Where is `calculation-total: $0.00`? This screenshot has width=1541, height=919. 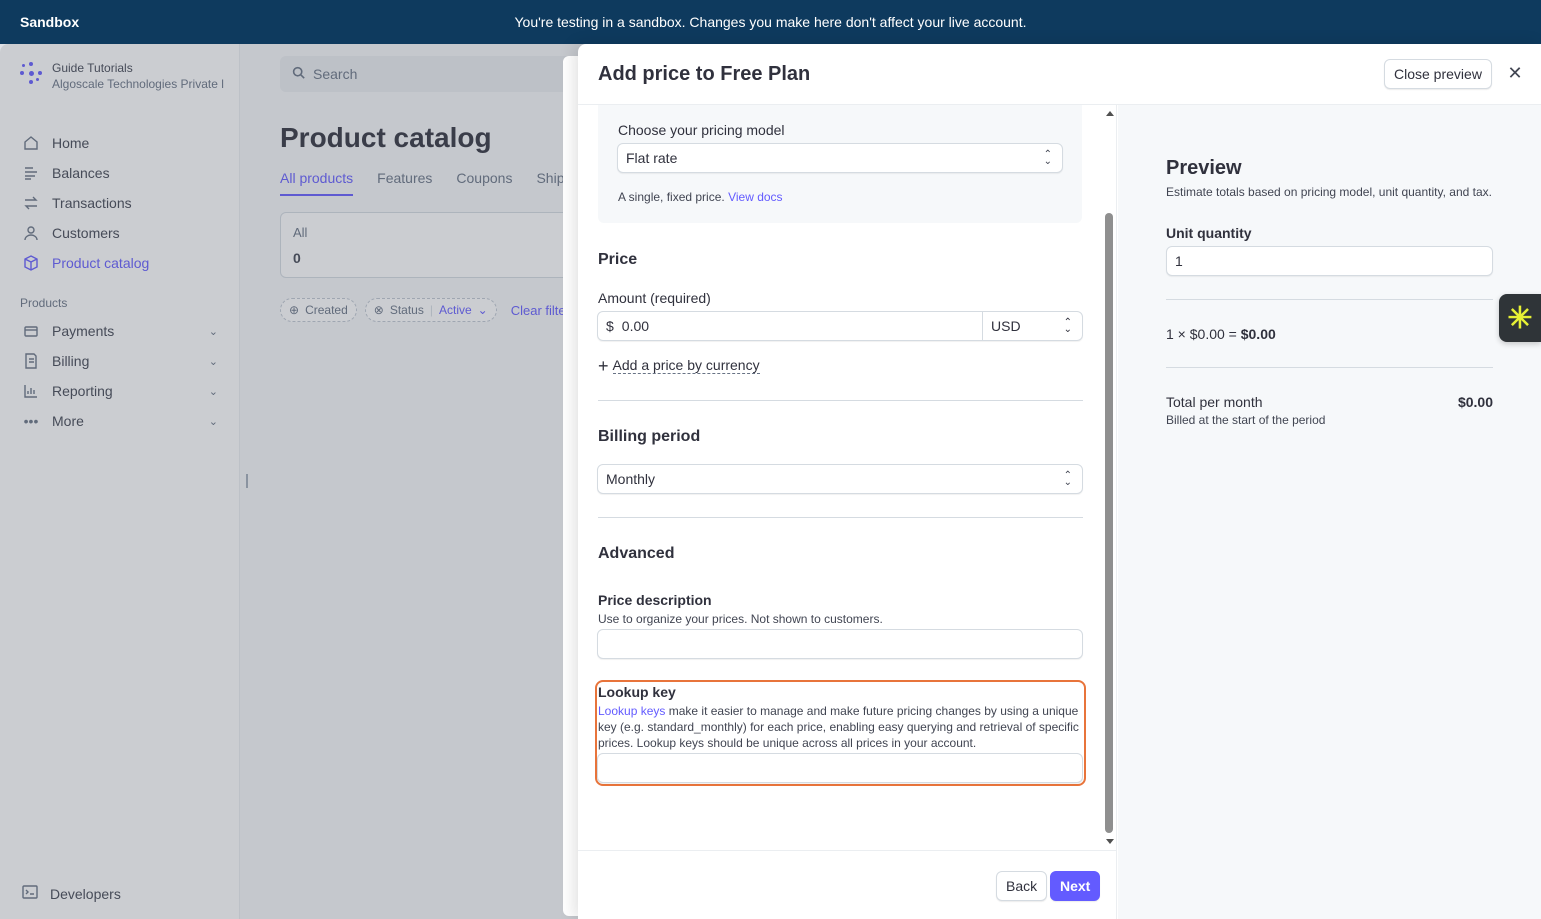 calculation-total: $0.00 is located at coordinates (1258, 334).